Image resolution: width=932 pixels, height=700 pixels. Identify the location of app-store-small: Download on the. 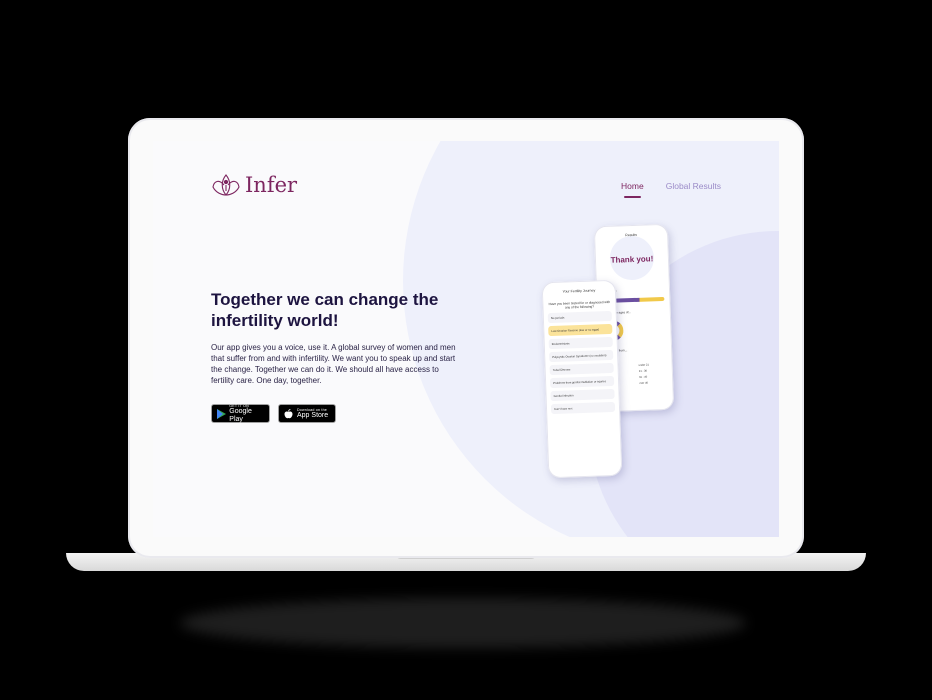
(312, 409).